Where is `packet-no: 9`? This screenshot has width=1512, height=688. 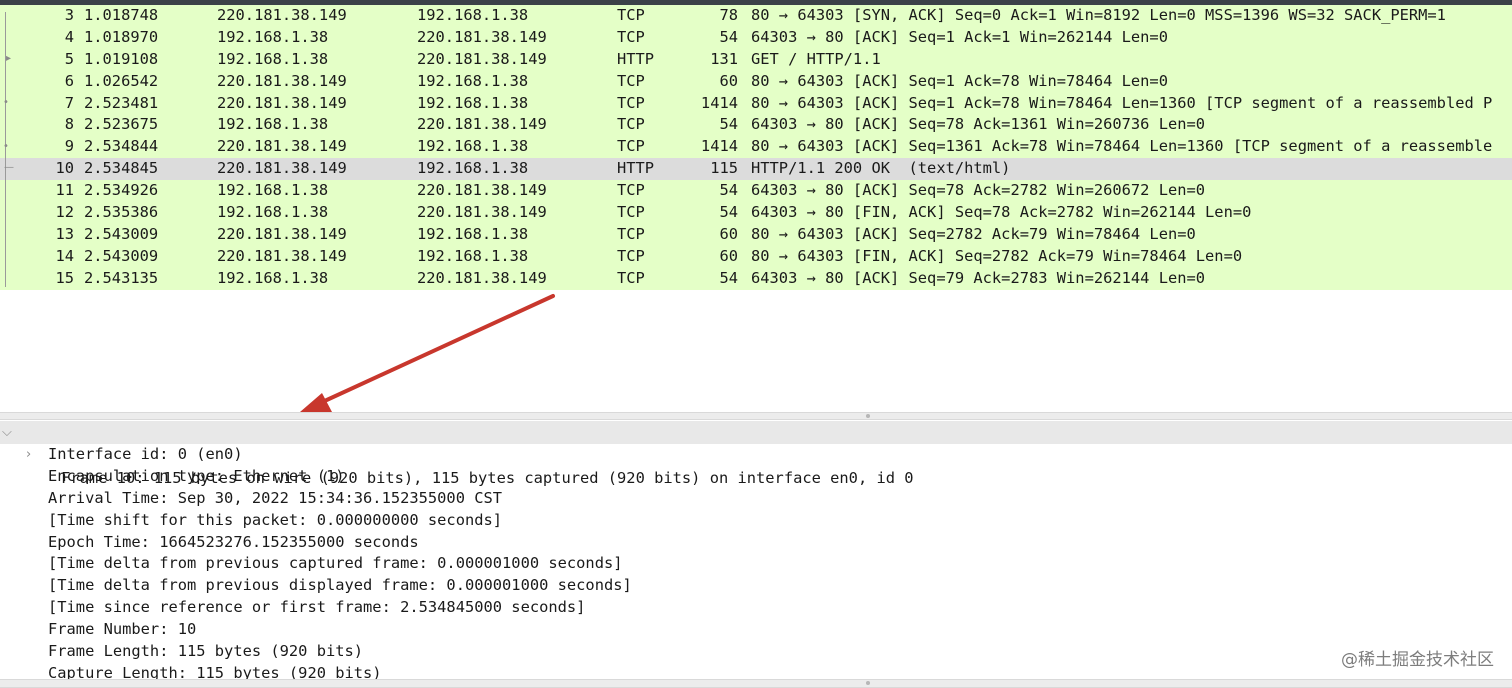 packet-no: 9 is located at coordinates (69, 146).